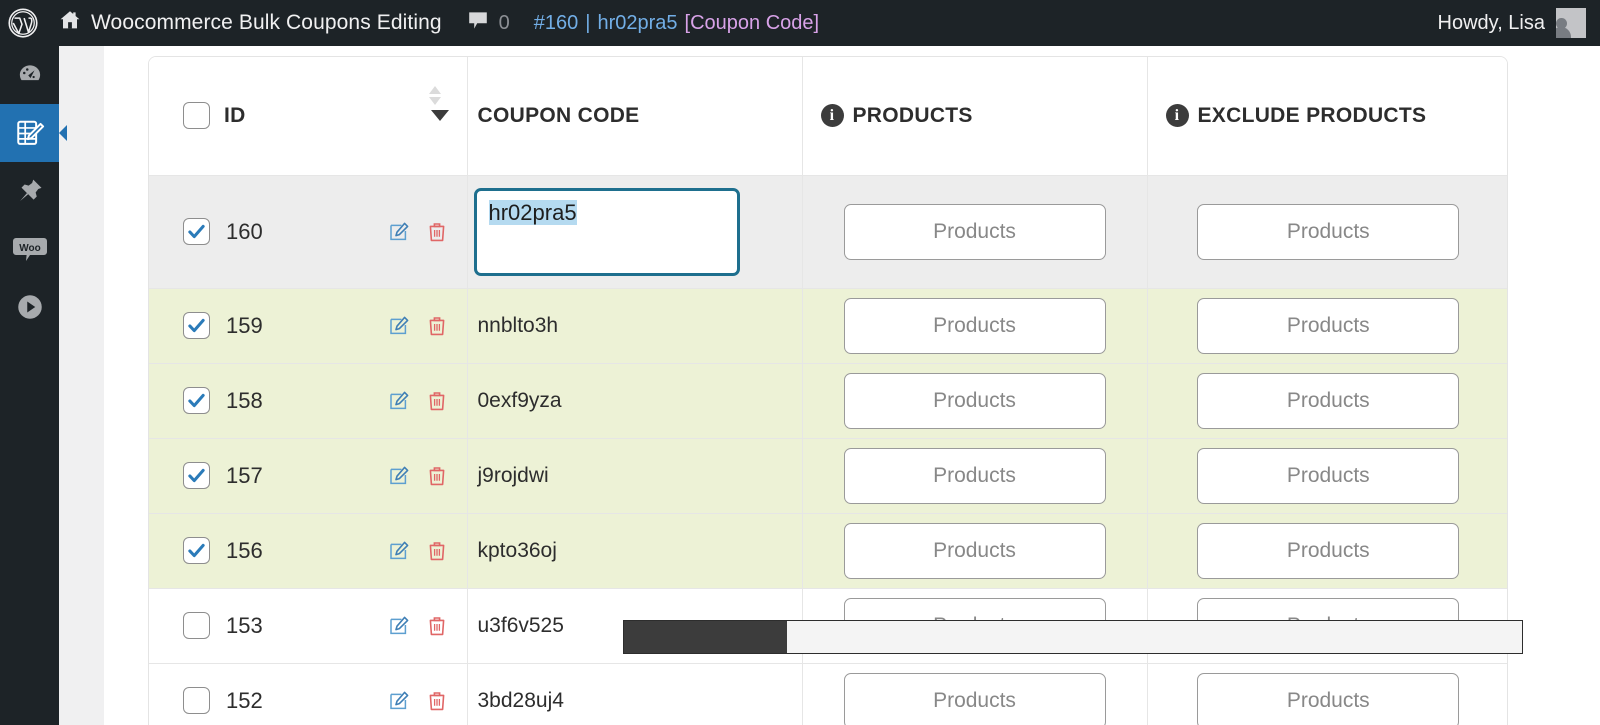  Describe the element at coordinates (30, 133) in the screenshot. I see `bulk-edit-table-pencil-icon` at that location.